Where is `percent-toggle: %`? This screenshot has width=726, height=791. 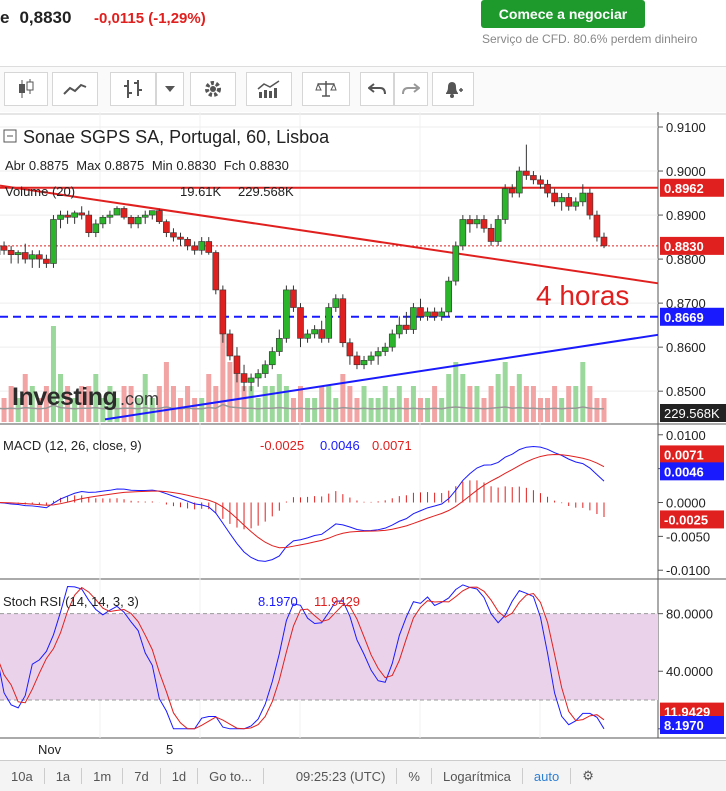
percent-toggle: % is located at coordinates (414, 776).